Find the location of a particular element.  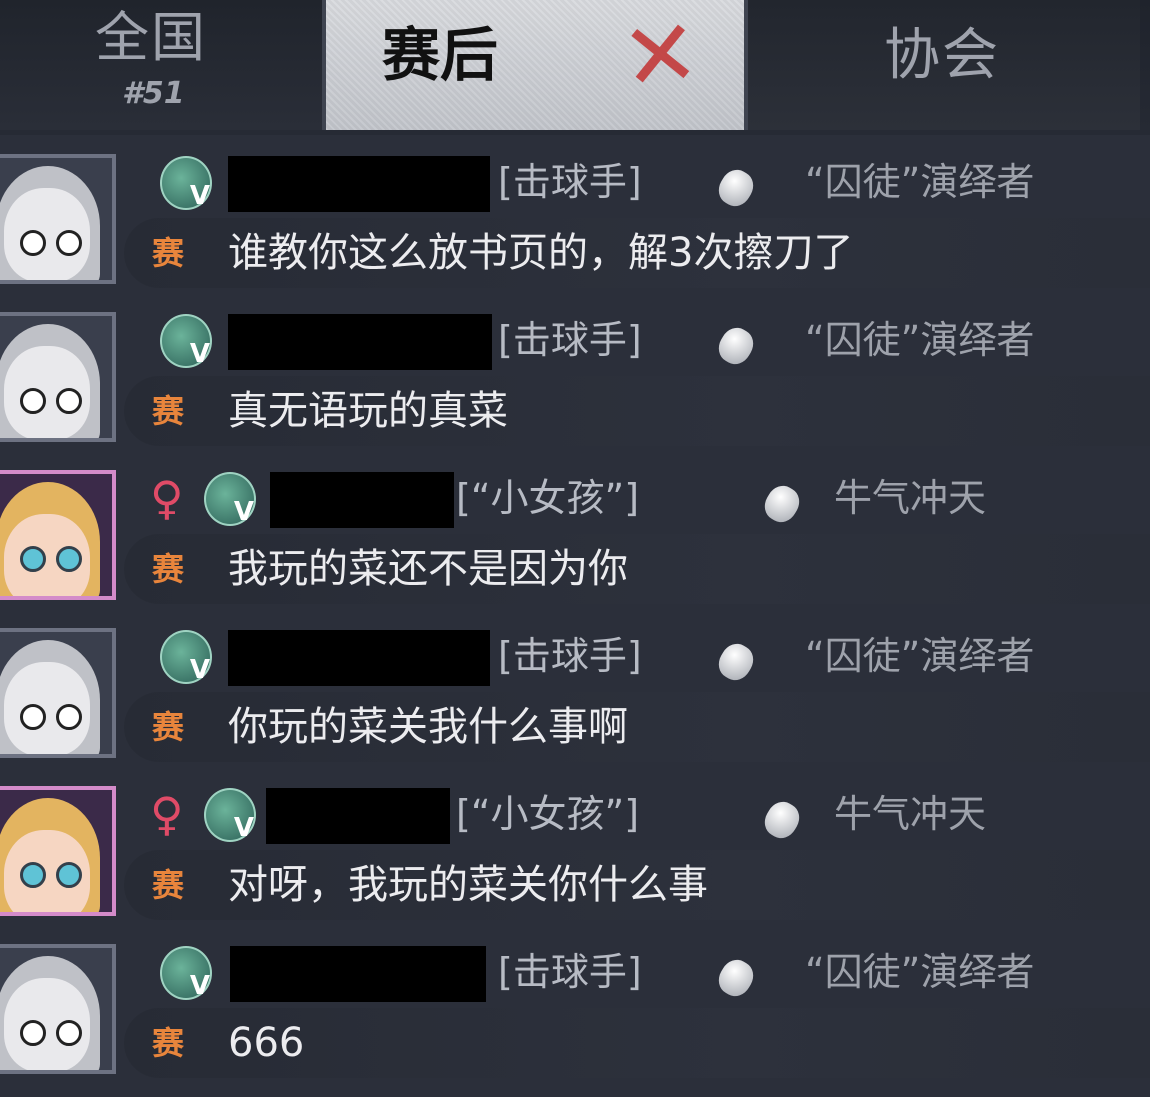

tab-association: 协会 is located at coordinates (944, 65).